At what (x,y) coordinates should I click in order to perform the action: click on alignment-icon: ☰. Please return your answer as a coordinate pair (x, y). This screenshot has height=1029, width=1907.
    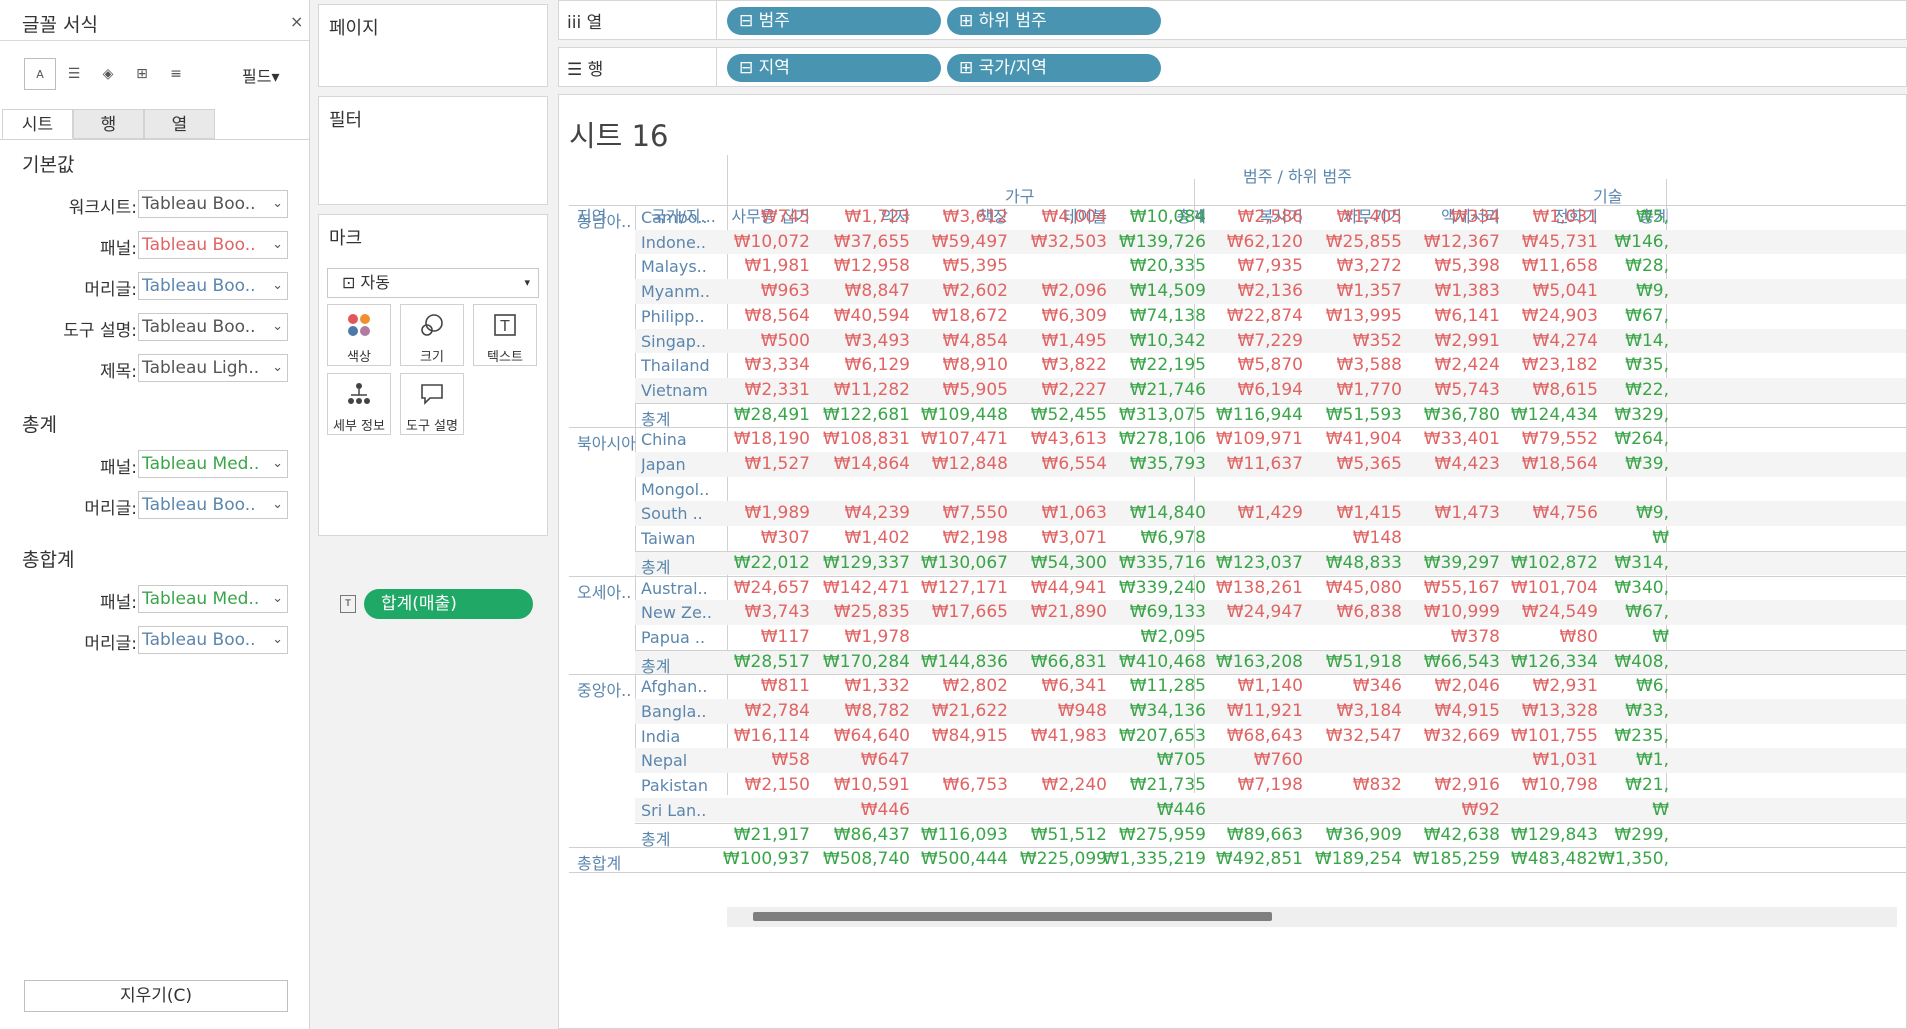
    Looking at the image, I should click on (74, 74).